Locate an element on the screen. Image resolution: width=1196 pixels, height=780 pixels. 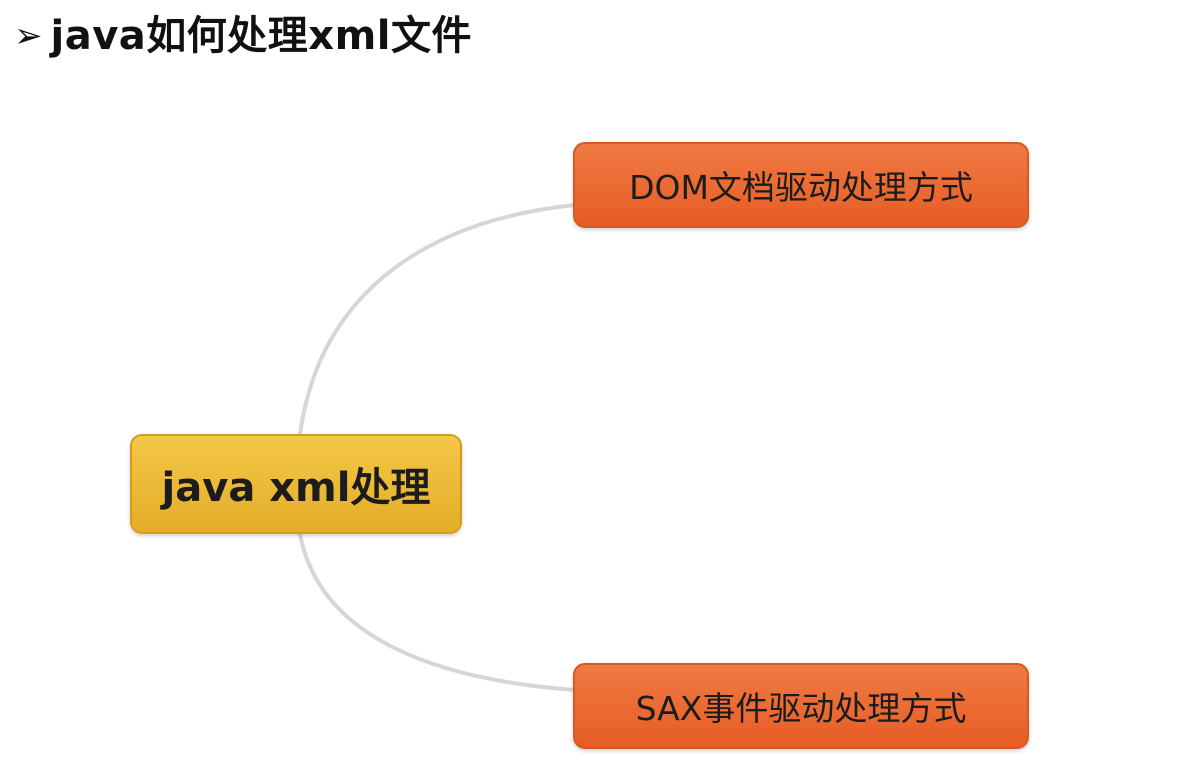
connector-root-to-sax is located at coordinates (437, 612).